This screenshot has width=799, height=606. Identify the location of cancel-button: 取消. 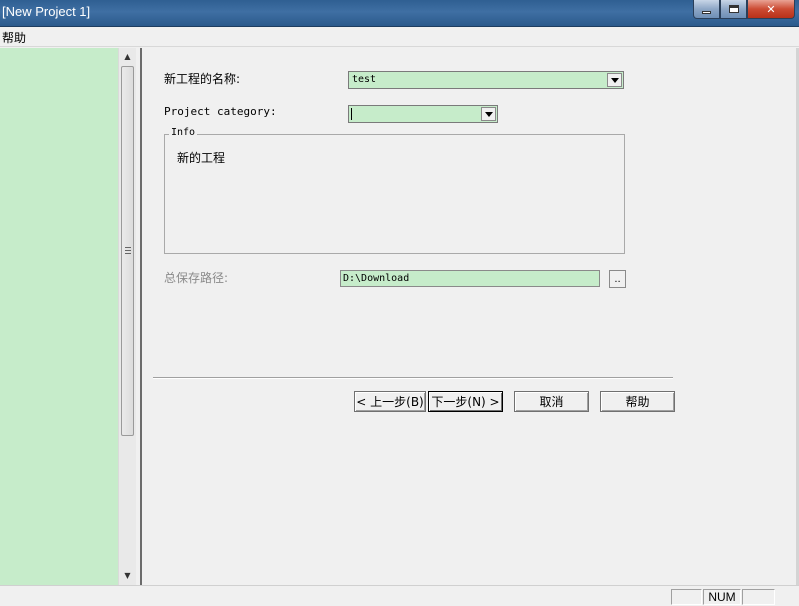
(551, 401).